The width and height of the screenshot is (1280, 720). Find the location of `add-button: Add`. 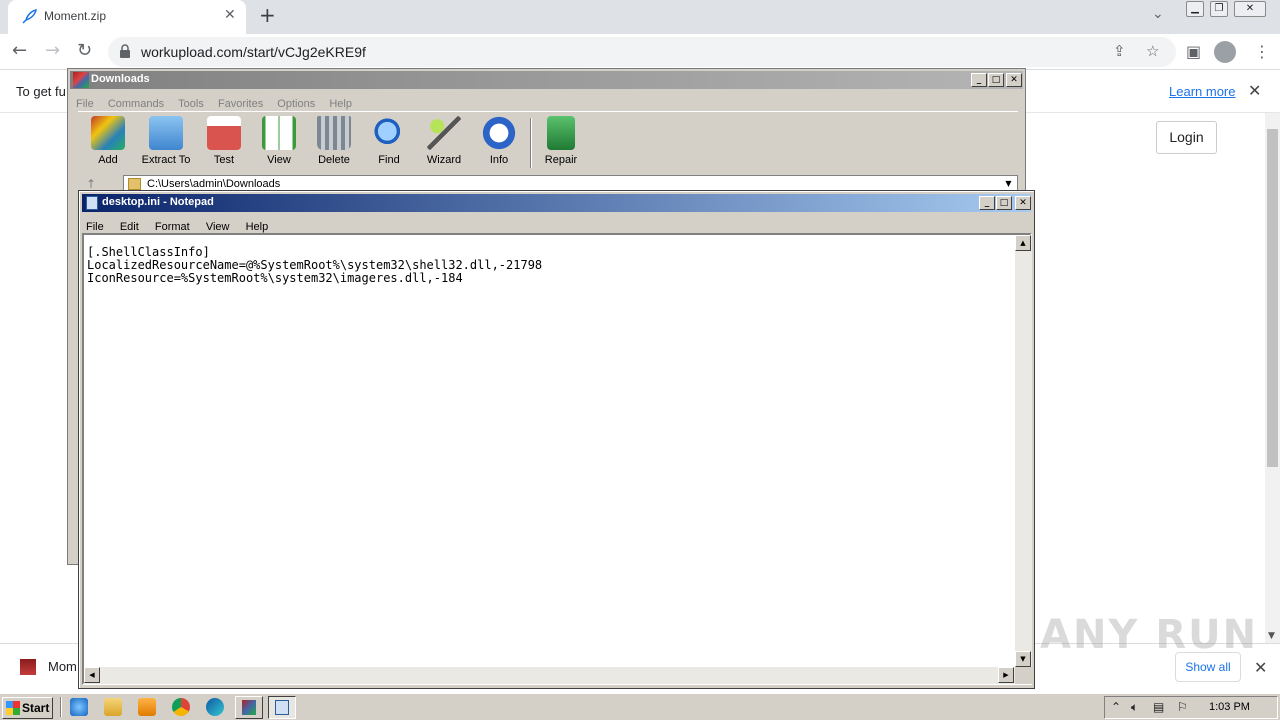

add-button: Add is located at coordinates (108, 141).